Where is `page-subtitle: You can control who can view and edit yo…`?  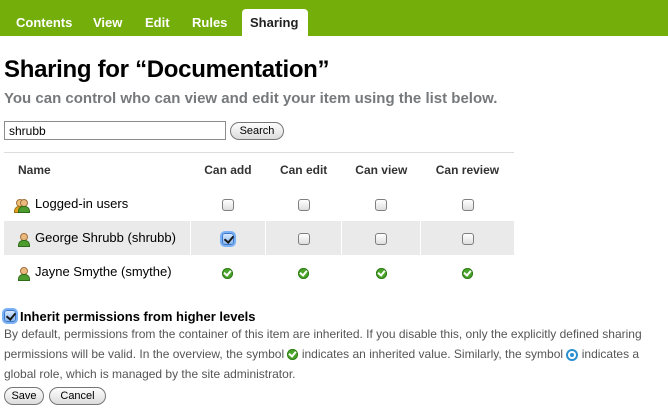 page-subtitle: You can control who can view and edit yo… is located at coordinates (251, 98).